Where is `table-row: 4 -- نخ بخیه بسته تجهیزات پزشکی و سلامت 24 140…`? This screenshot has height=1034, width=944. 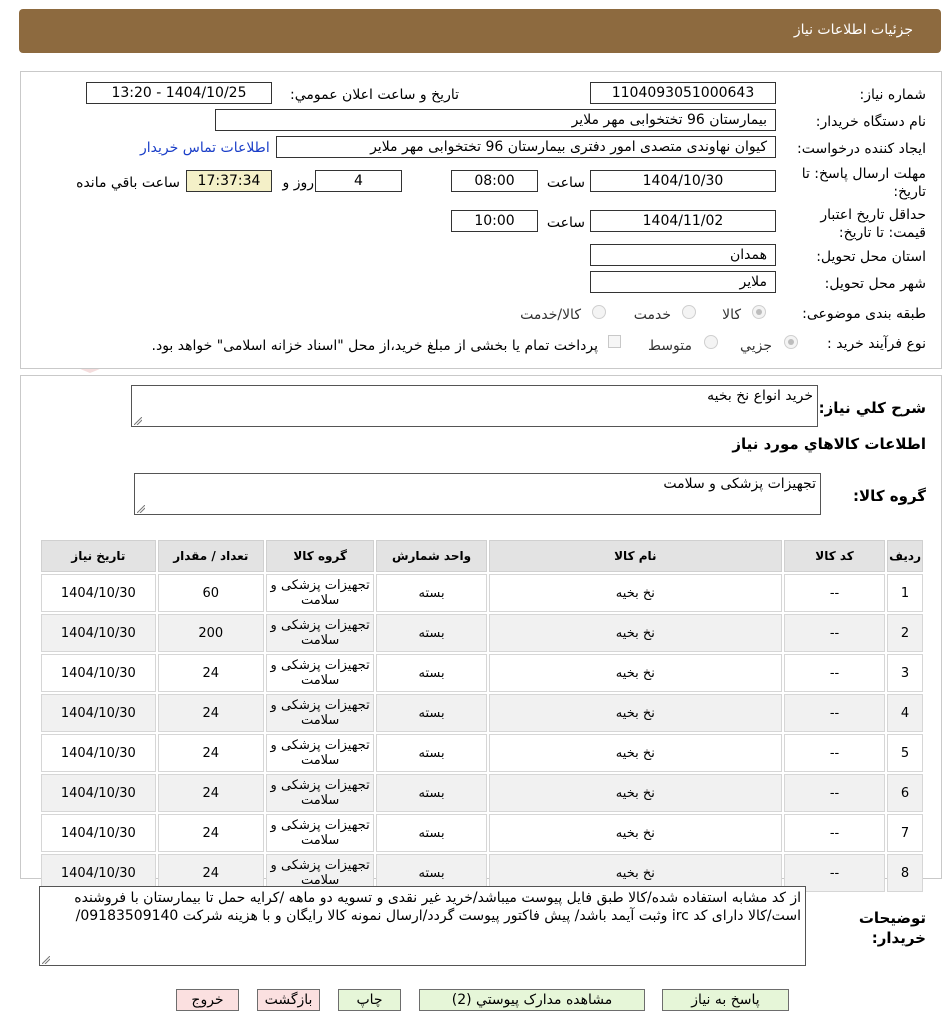 table-row: 4 -- نخ بخیه بسته تجهیزات پزشکی و سلامت 24 140… is located at coordinates (482, 713).